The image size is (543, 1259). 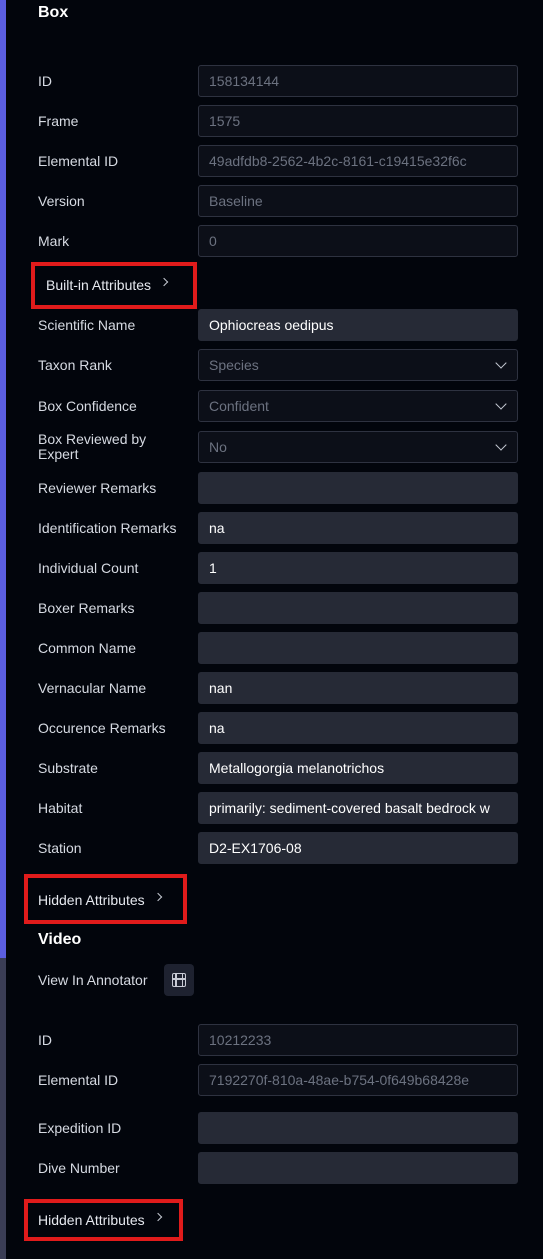 I want to click on station-row: Station D2-EX1706-08, so click(x=278, y=848).